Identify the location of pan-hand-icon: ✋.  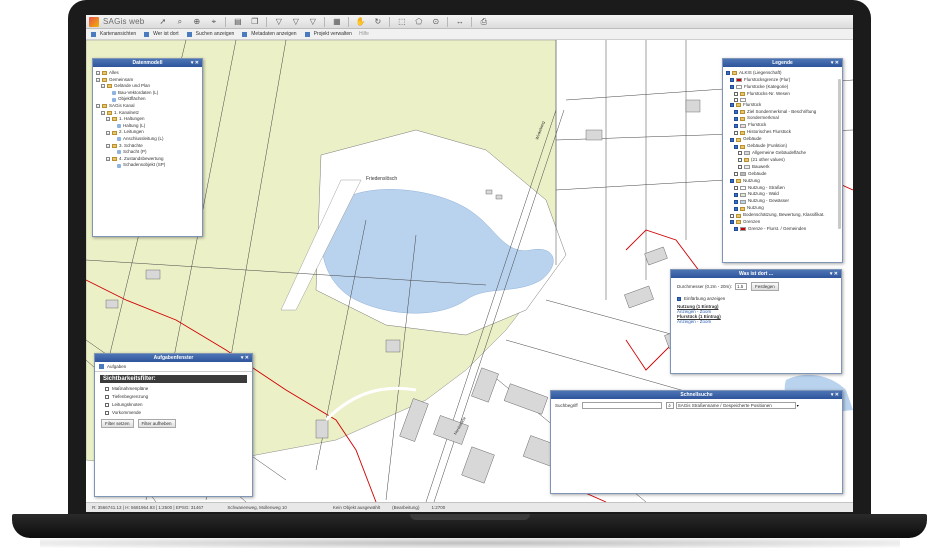
(360, 22).